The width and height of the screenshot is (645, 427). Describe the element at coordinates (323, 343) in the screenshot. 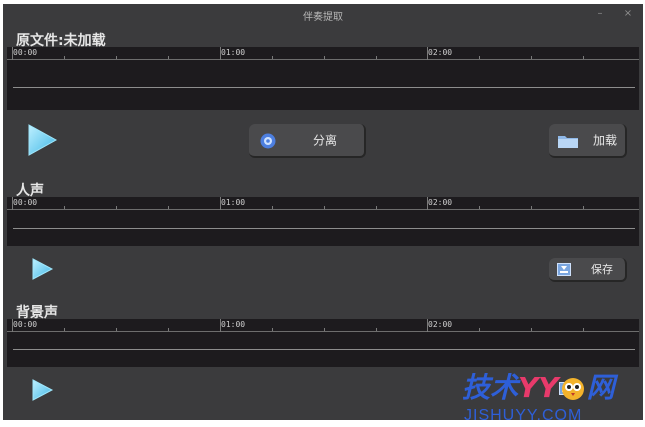

I see `background-track: 00:00 01:00 02:00` at that location.